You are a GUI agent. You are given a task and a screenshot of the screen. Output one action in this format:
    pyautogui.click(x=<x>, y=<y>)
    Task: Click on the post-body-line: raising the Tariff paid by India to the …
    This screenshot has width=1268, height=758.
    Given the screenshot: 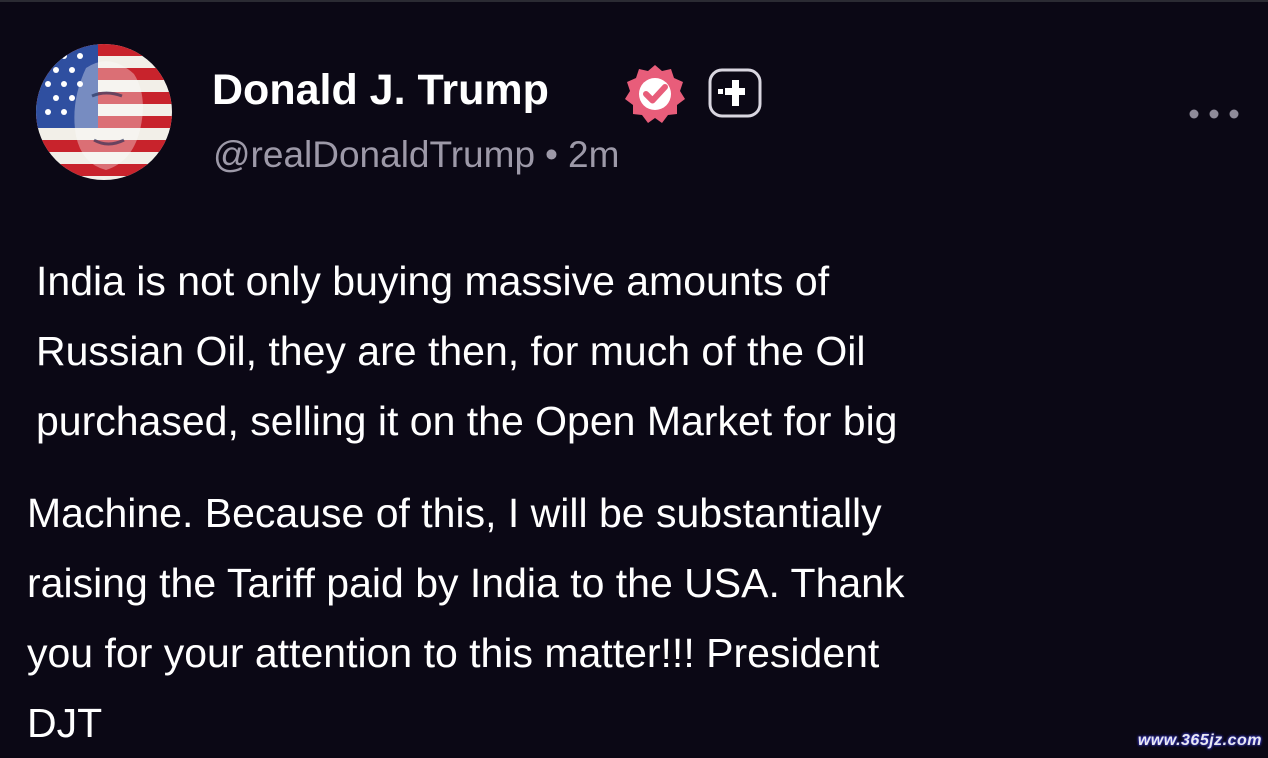 What is the action you would take?
    pyautogui.click(x=466, y=583)
    